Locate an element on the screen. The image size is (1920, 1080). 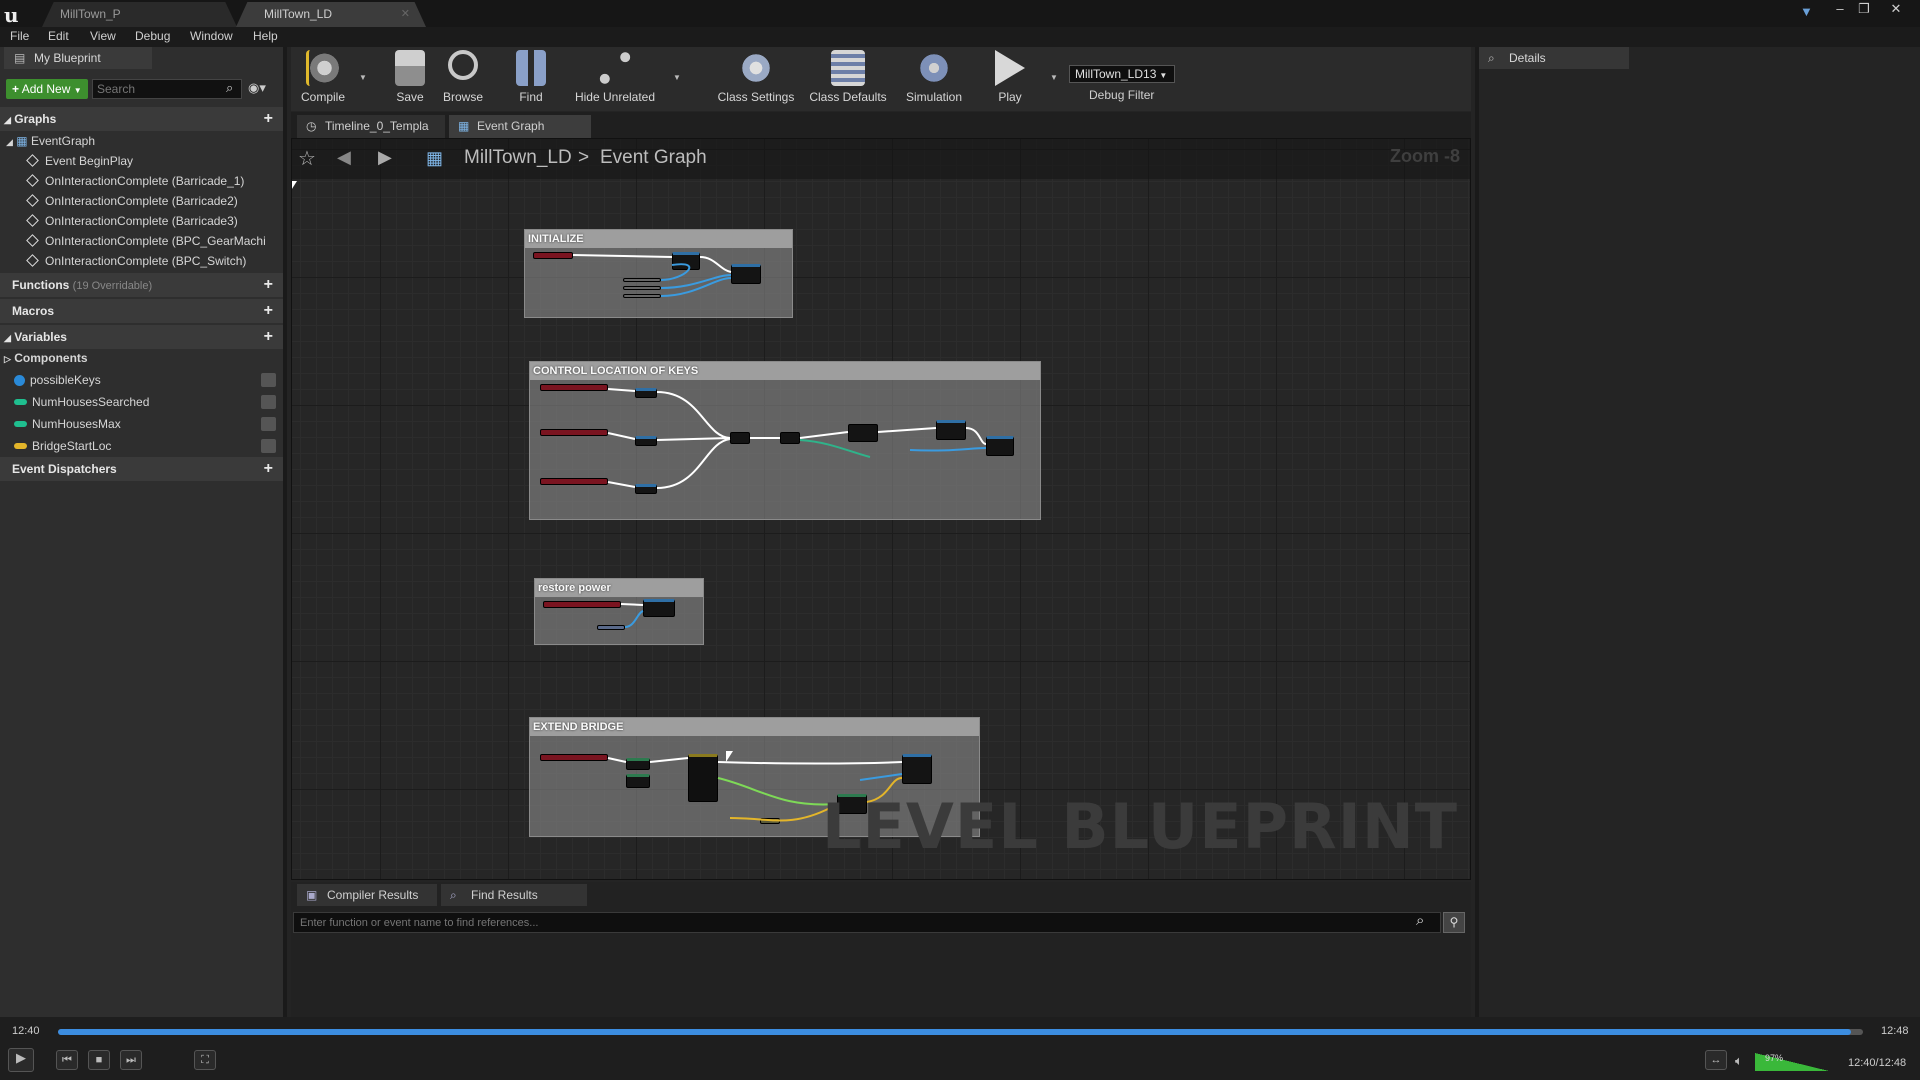
fullscreen-icon: ⛶ is located at coordinates (205, 1060).